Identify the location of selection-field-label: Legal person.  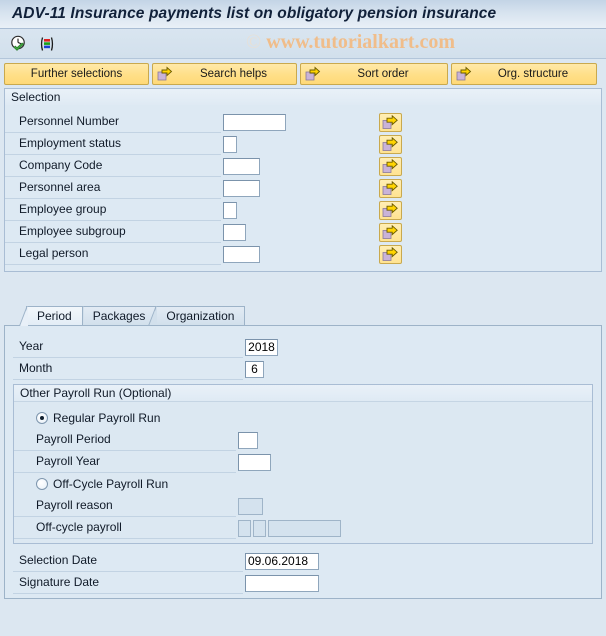
(113, 254).